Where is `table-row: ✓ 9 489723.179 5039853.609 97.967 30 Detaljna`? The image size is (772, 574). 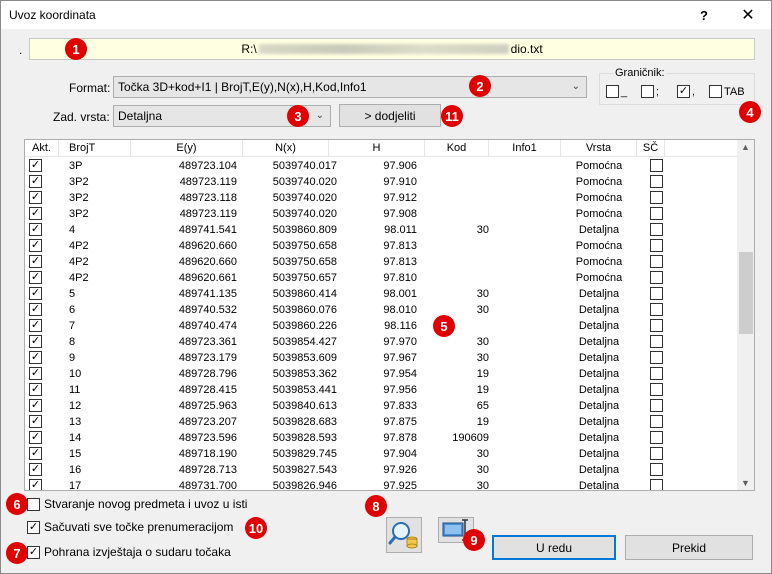 table-row: ✓ 9 489723.179 5039853.609 97.967 30 Detaljna is located at coordinates (381, 358).